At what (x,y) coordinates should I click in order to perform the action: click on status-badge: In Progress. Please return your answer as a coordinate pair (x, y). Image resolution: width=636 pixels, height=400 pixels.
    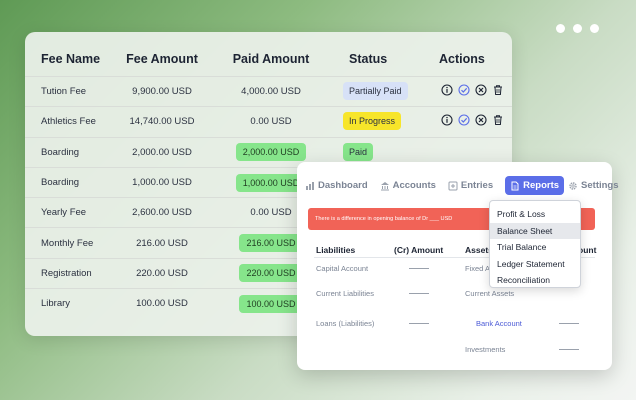
    Looking at the image, I should click on (372, 121).